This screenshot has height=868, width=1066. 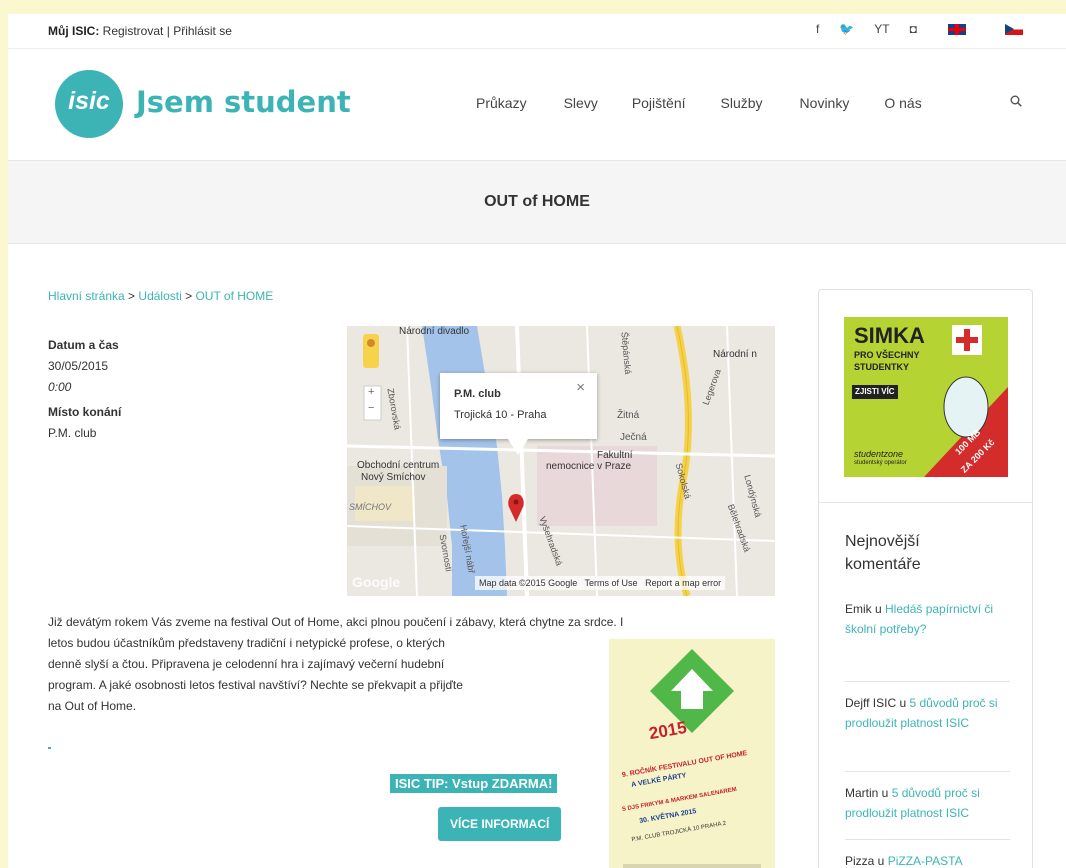 What do you see at coordinates (742, 103) in the screenshot?
I see `nav-item-sluzby: Služby` at bounding box center [742, 103].